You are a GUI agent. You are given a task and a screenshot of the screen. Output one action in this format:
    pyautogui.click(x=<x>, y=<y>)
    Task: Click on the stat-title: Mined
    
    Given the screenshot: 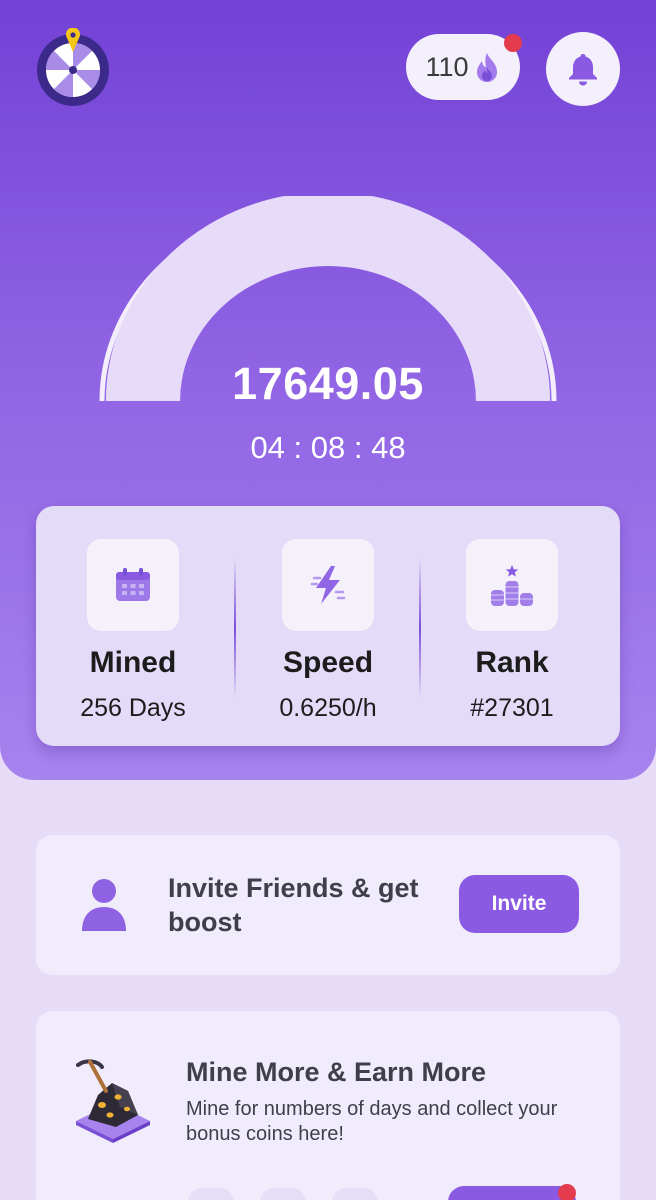 What is the action you would take?
    pyautogui.click(x=133, y=662)
    